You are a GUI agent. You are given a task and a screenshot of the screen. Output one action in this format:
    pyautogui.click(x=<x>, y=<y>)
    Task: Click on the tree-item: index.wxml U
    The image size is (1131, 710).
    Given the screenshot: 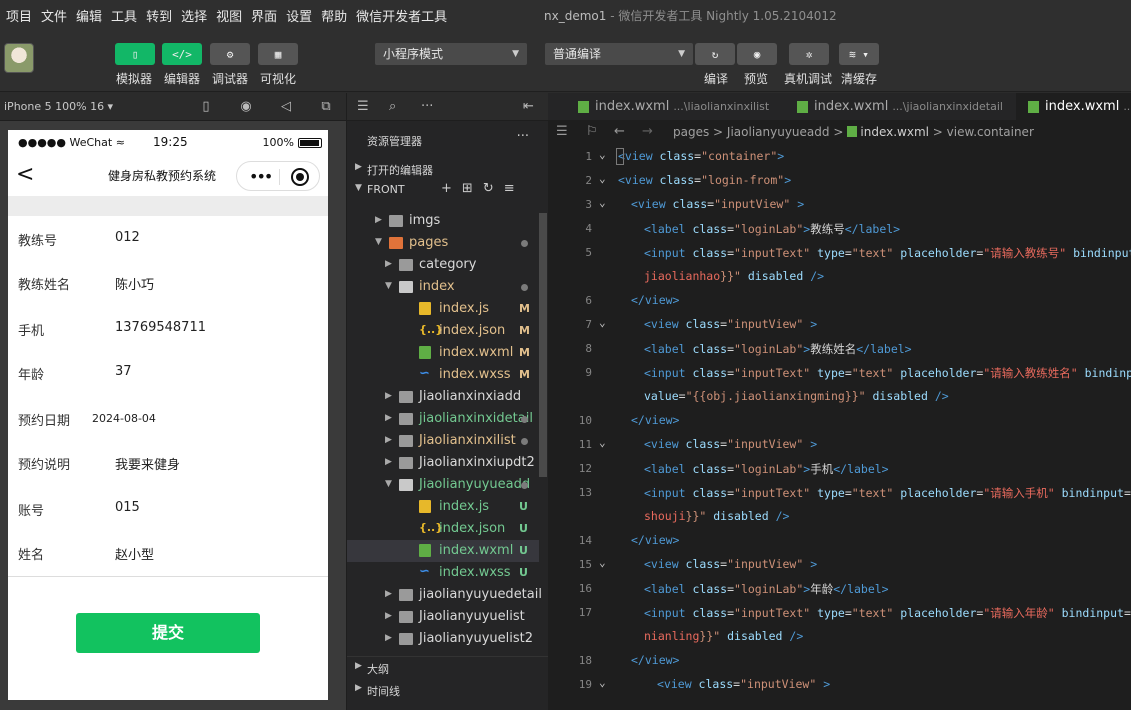 What is the action you would take?
    pyautogui.click(x=443, y=551)
    